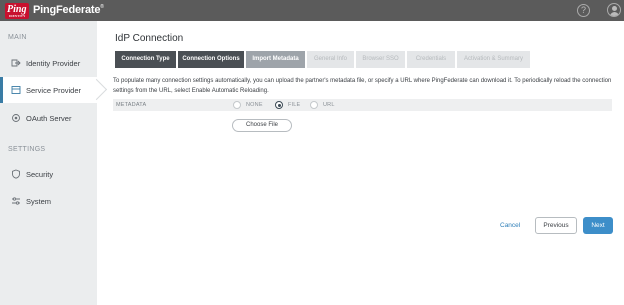 The width and height of the screenshot is (624, 305). What do you see at coordinates (16, 174) in the screenshot?
I see `security-icon` at bounding box center [16, 174].